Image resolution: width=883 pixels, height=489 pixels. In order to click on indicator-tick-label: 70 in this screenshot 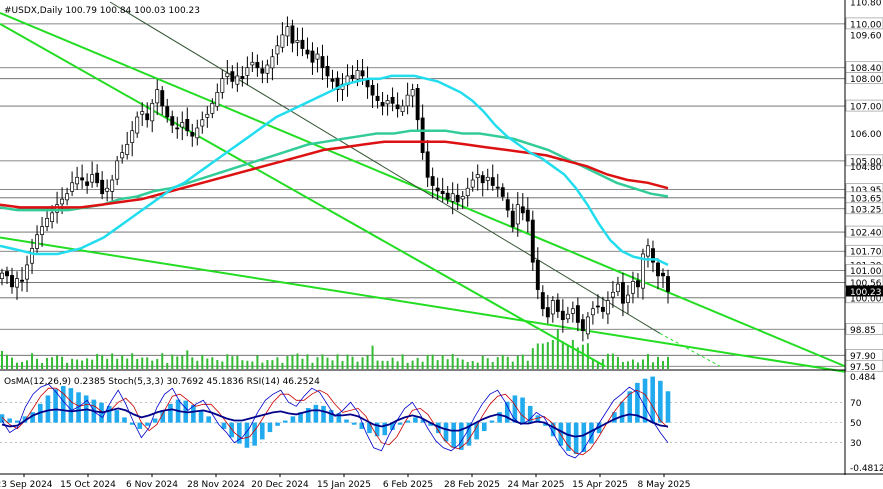, I will do `click(856, 404)`.